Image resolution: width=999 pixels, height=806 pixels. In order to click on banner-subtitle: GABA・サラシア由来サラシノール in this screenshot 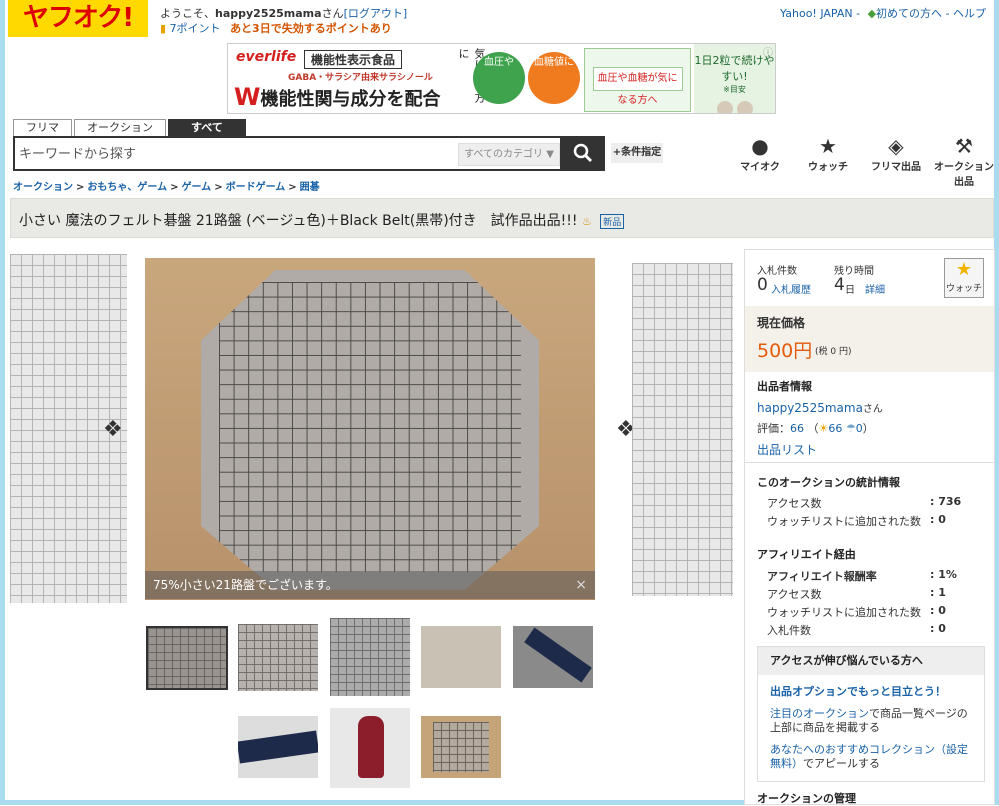, I will do `click(360, 78)`.